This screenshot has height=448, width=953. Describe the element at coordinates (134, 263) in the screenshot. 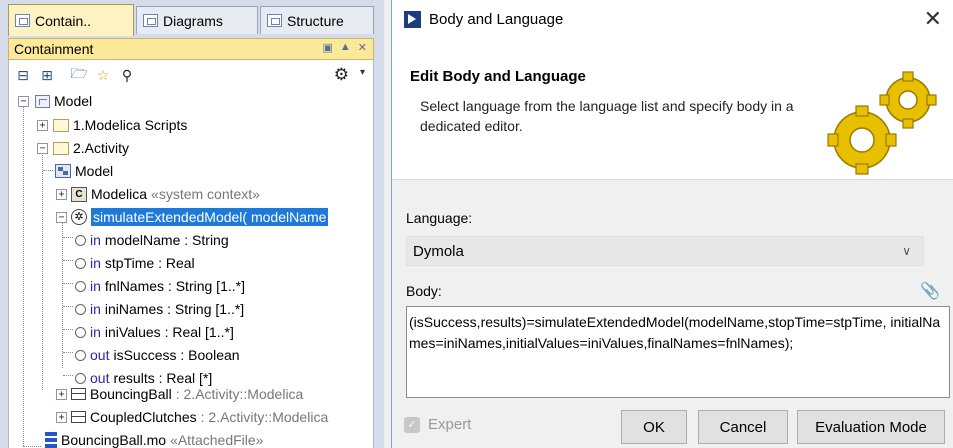

I see `tree-item-param: in stpTime : Real` at that location.